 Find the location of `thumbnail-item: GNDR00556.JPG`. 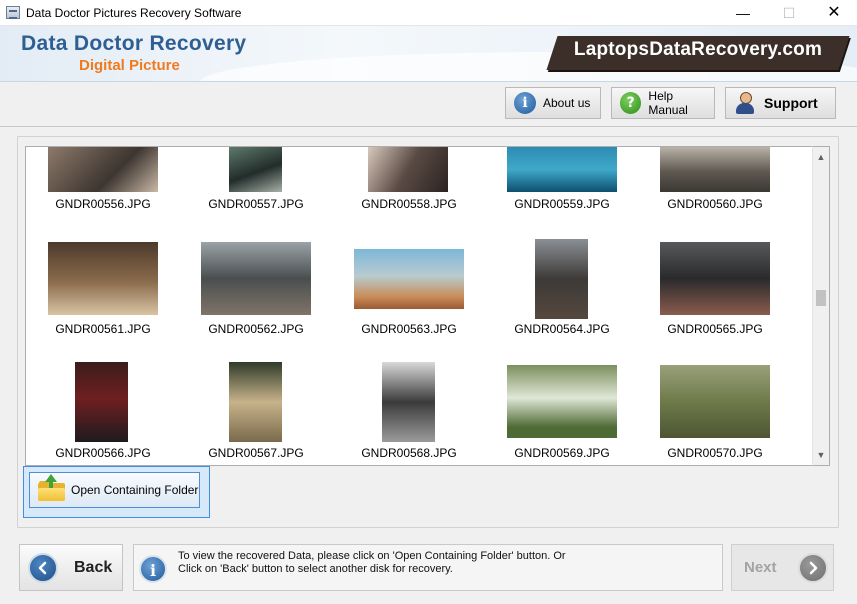

thumbnail-item: GNDR00556.JPG is located at coordinates (103, 201).